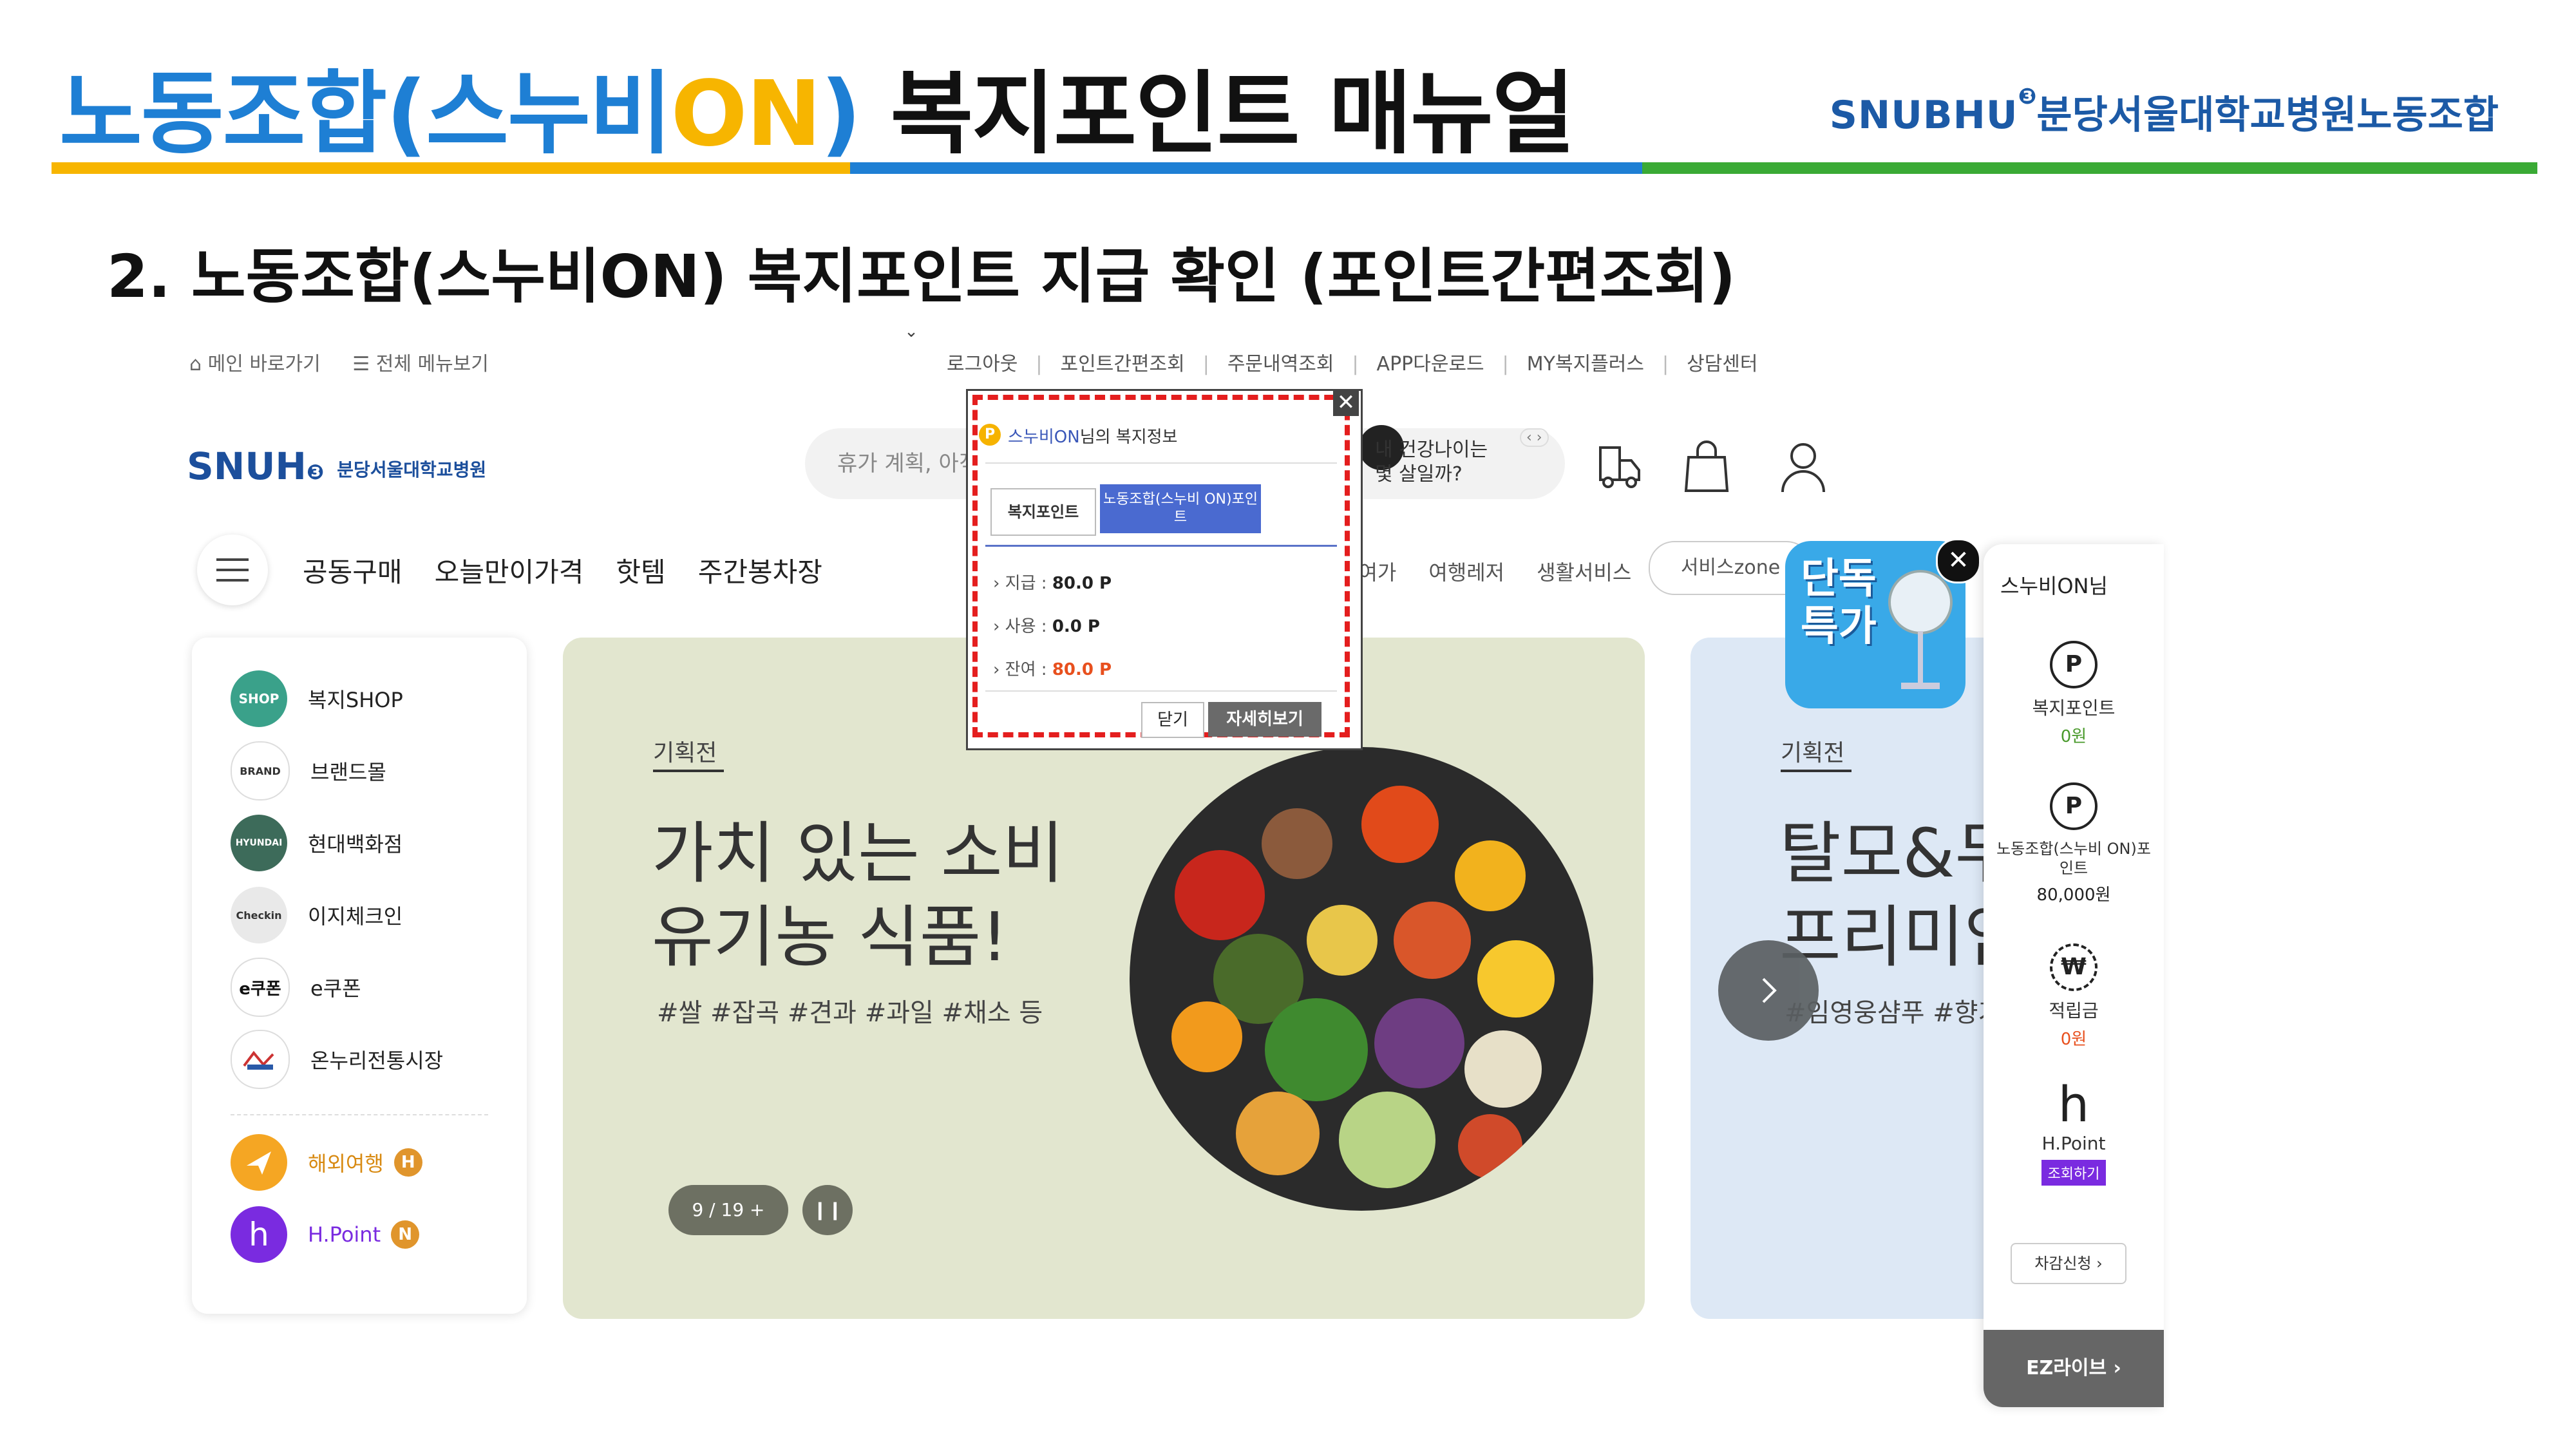 This screenshot has height=1449, width=2576. I want to click on hamburger-menu-button, so click(232, 570).